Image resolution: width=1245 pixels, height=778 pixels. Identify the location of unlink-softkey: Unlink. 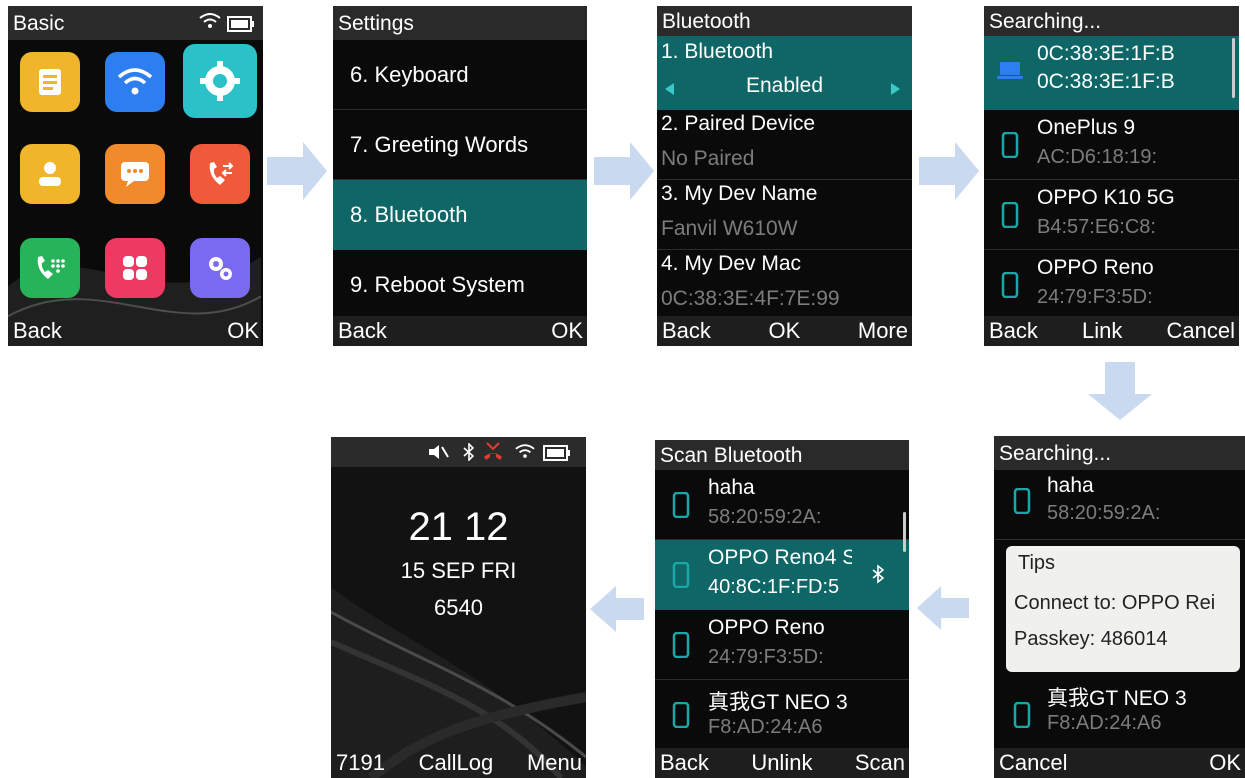
(781, 763).